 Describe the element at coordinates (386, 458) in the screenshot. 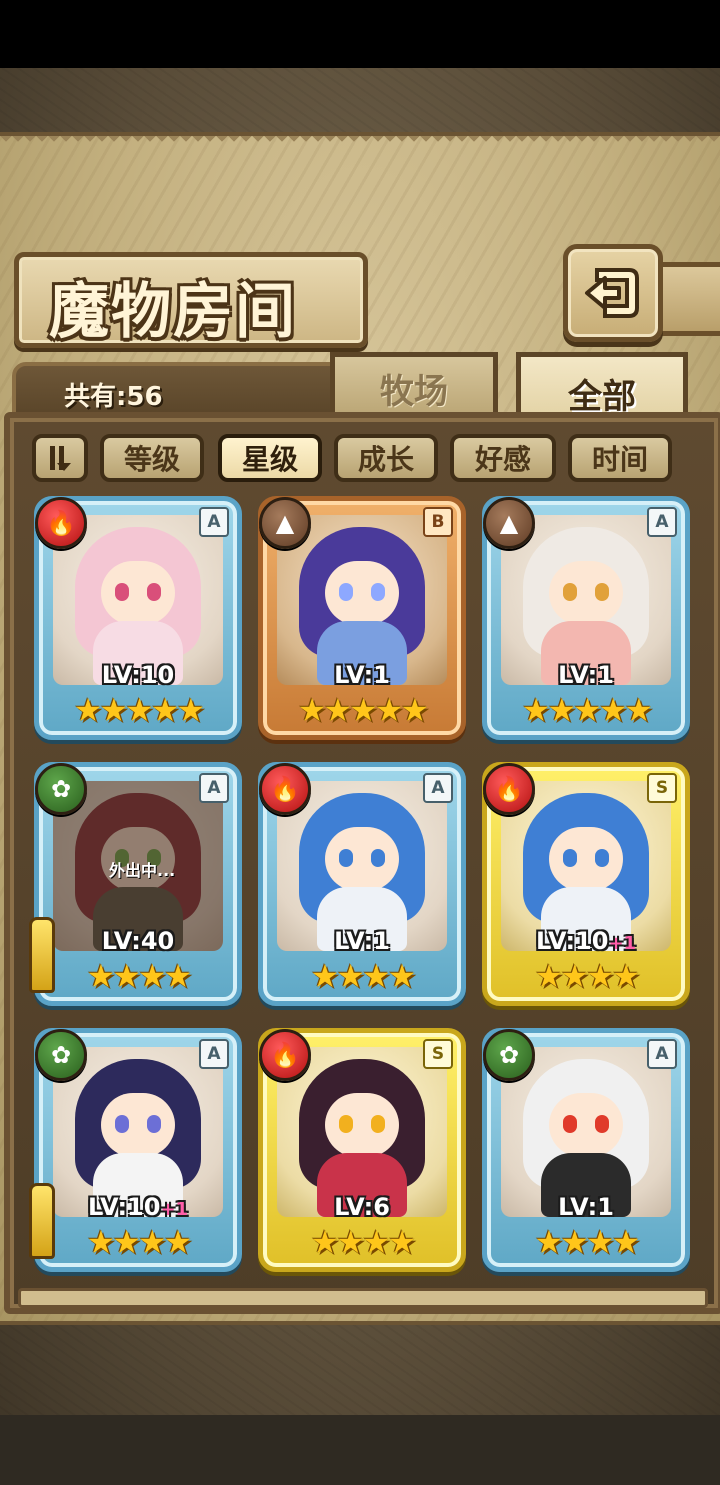

I see `sort-growth-button: 成长` at that location.